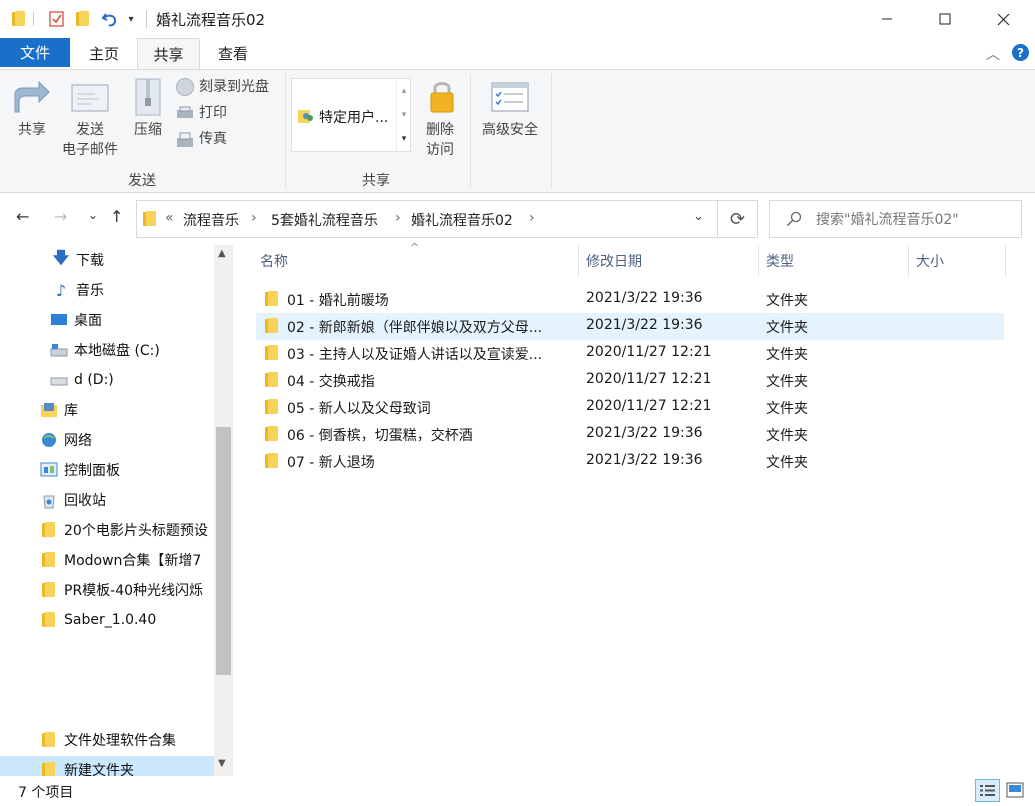 Image resolution: width=1035 pixels, height=806 pixels. I want to click on column-header-date: 修改日期, so click(614, 261).